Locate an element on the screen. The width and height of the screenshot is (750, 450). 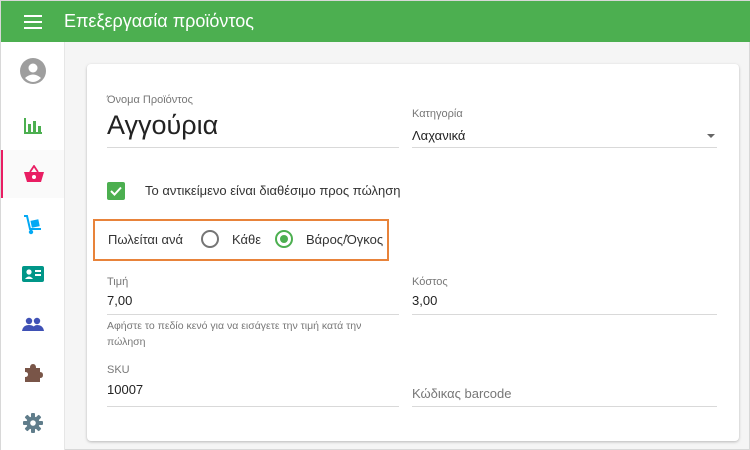
sold-by-each-radio is located at coordinates (210, 239).